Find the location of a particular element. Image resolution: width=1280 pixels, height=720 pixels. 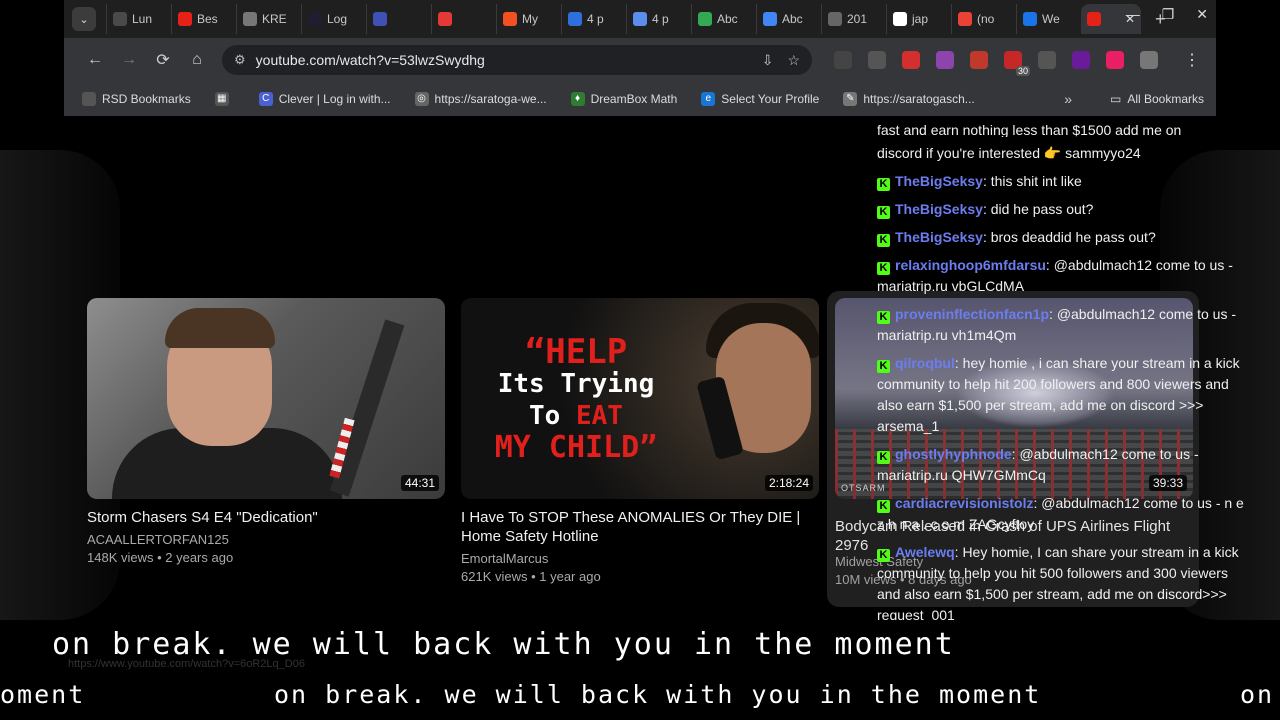

tab-11: 201 is located at coordinates (853, 19).